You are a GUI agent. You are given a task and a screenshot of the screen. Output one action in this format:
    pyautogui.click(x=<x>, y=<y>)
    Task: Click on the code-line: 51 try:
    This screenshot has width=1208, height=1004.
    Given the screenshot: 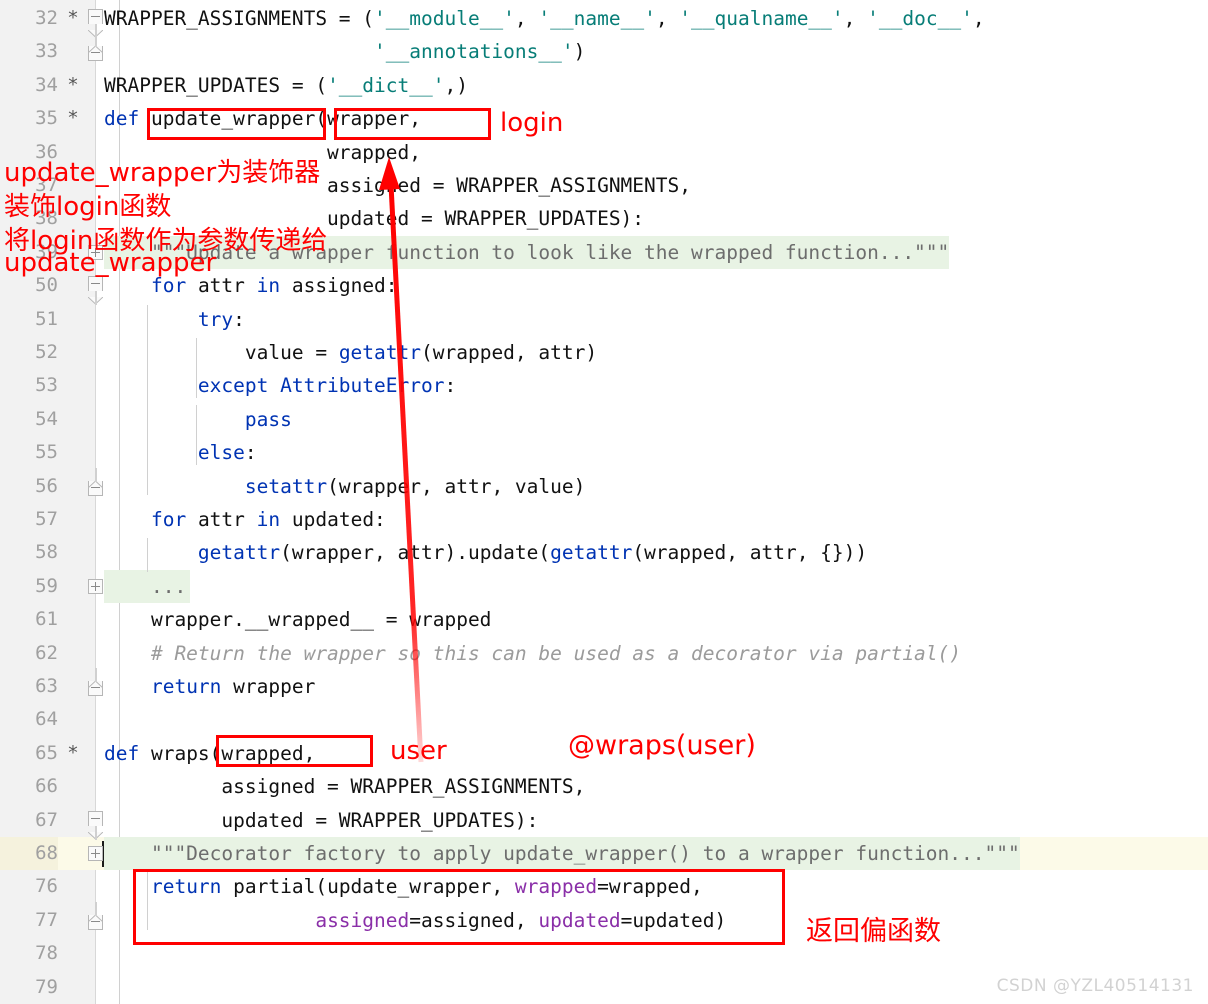 What is the action you would take?
    pyautogui.click(x=604, y=319)
    